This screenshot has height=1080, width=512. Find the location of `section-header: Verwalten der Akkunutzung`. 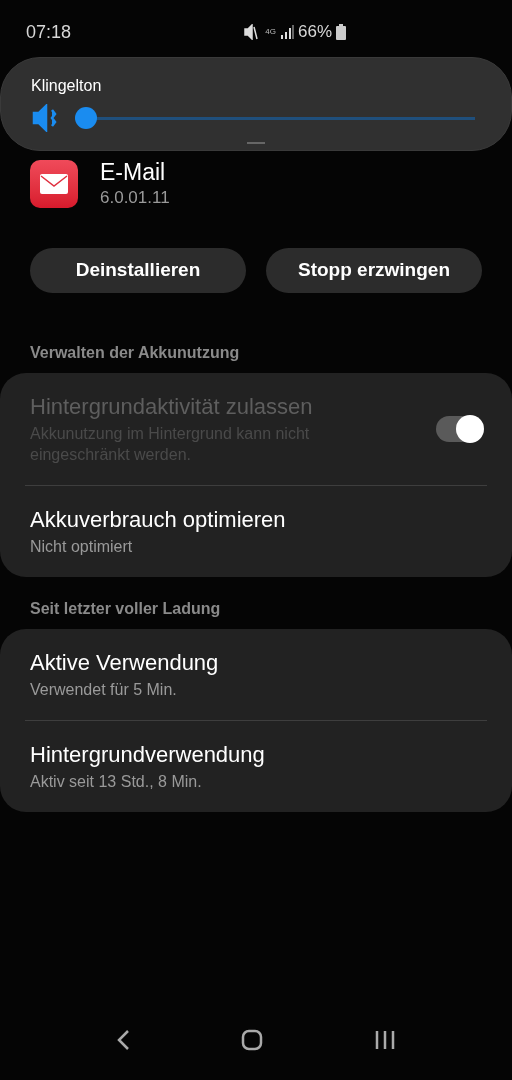

section-header: Verwalten der Akkunutzung is located at coordinates (135, 353).